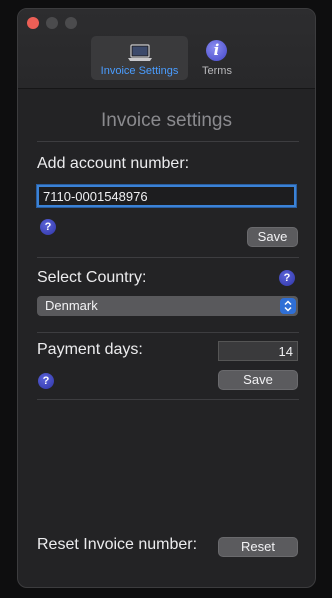  What do you see at coordinates (272, 237) in the screenshot?
I see `account-save-button: Save` at bounding box center [272, 237].